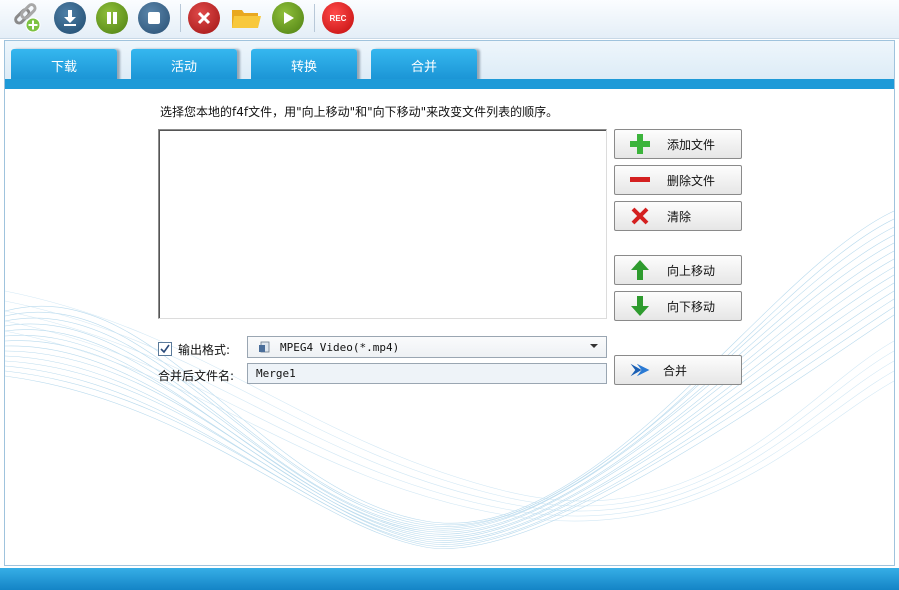 The image size is (899, 590). I want to click on tab-download: 下载, so click(64, 65).